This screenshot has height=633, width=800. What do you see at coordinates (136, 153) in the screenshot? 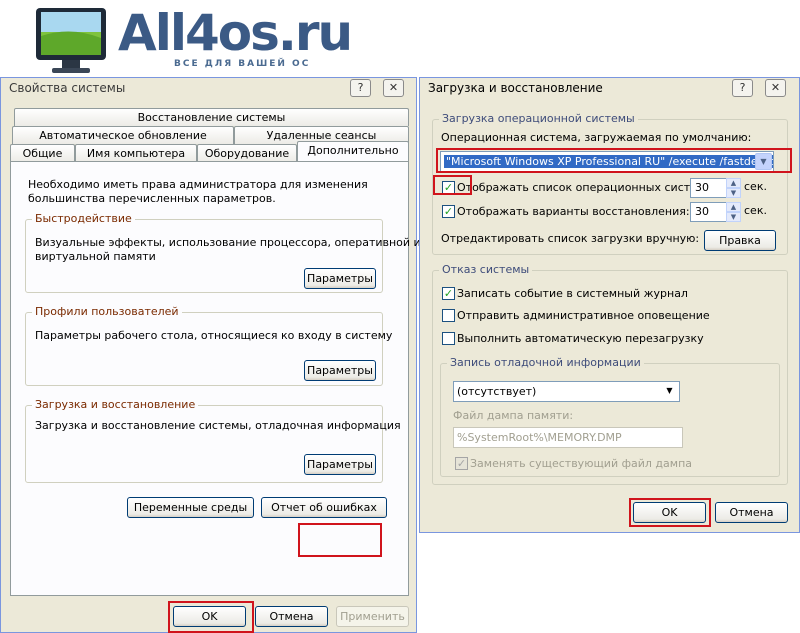
I see `tab-computer-name: Имя компьютера` at bounding box center [136, 153].